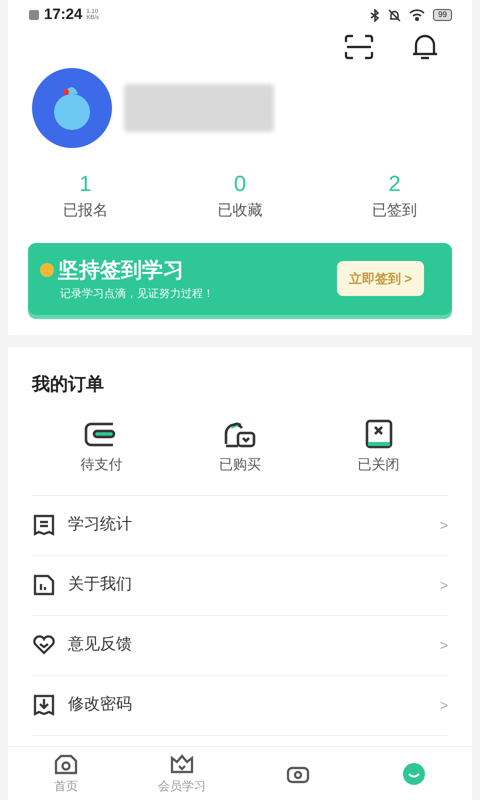  What do you see at coordinates (240, 646) in the screenshot?
I see `menu-item: 意见反馈 >` at bounding box center [240, 646].